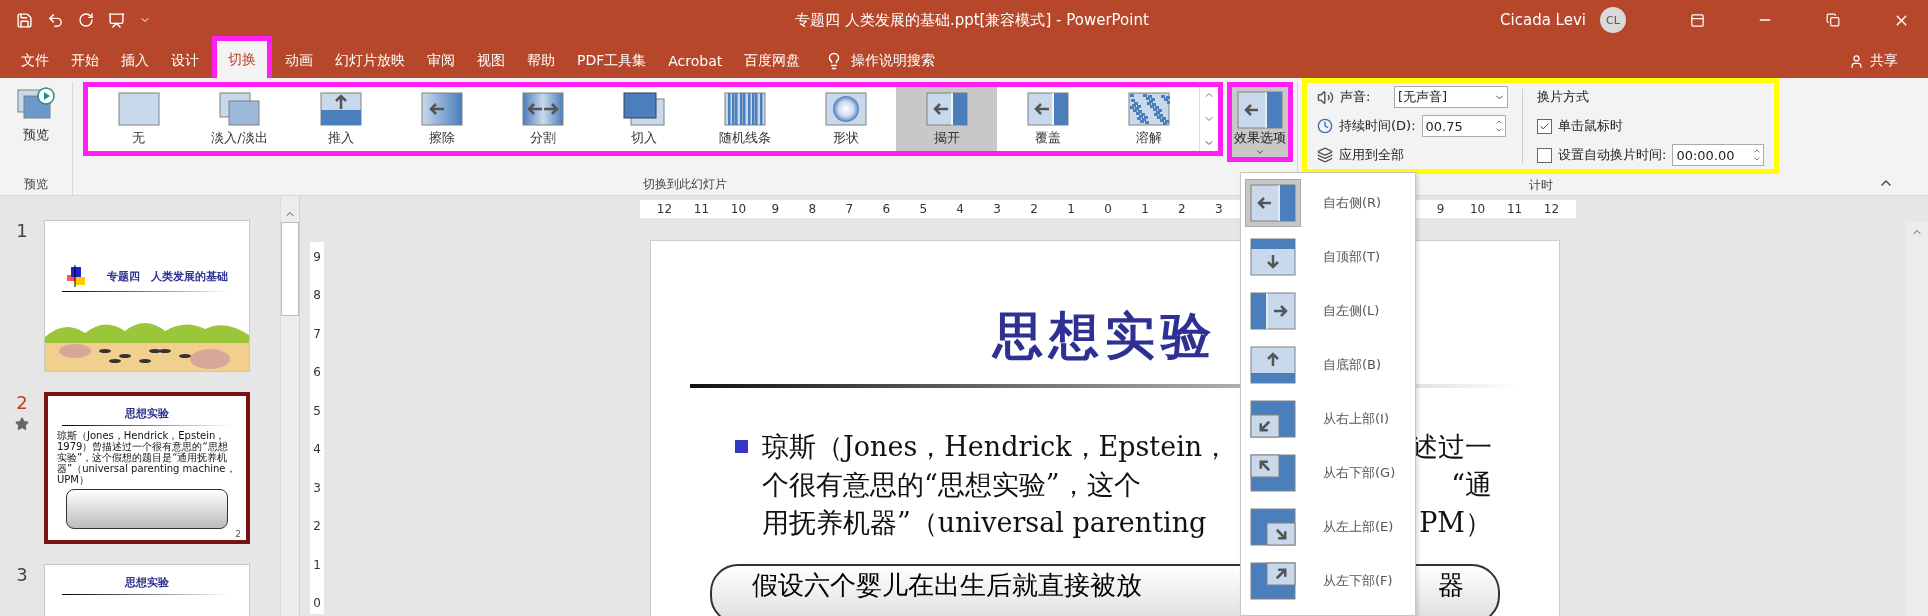  Describe the element at coordinates (1856, 61) in the screenshot. I see `person-icon` at that location.